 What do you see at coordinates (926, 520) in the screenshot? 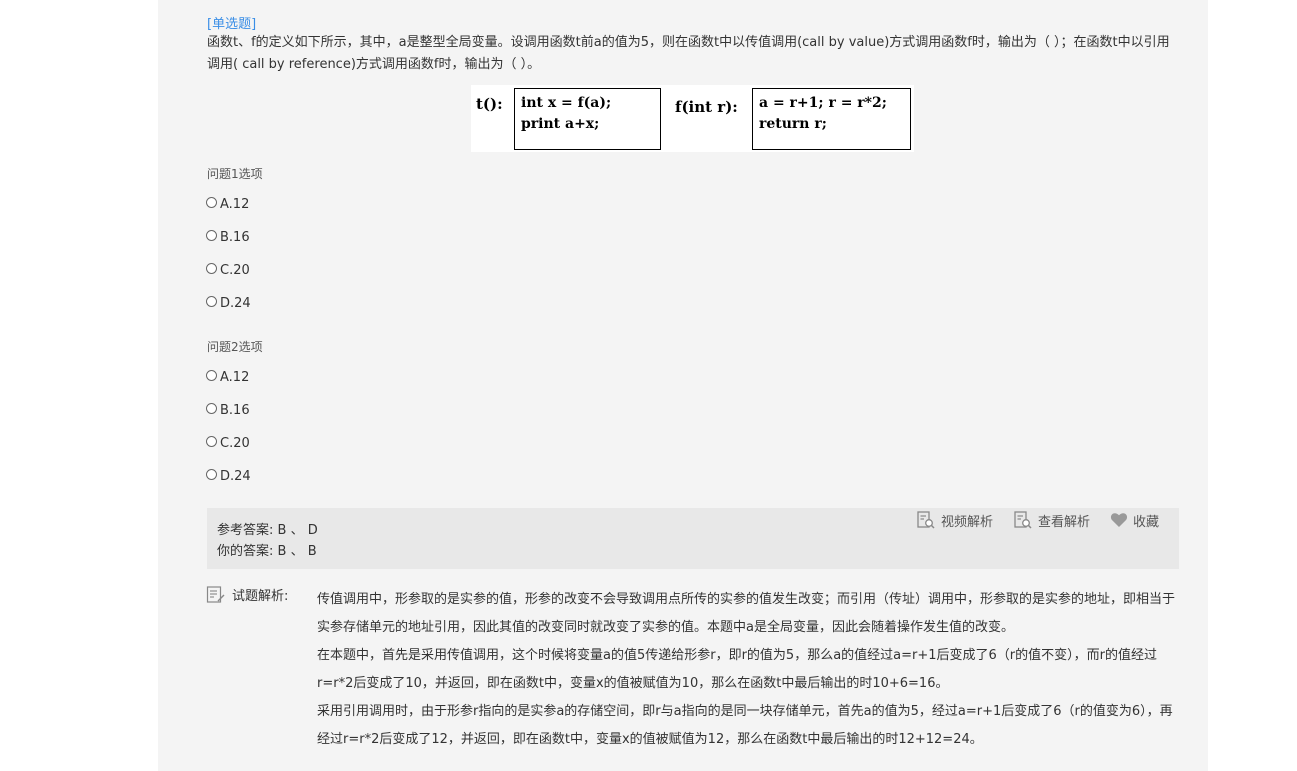
I see `video-analysis-icon` at bounding box center [926, 520].